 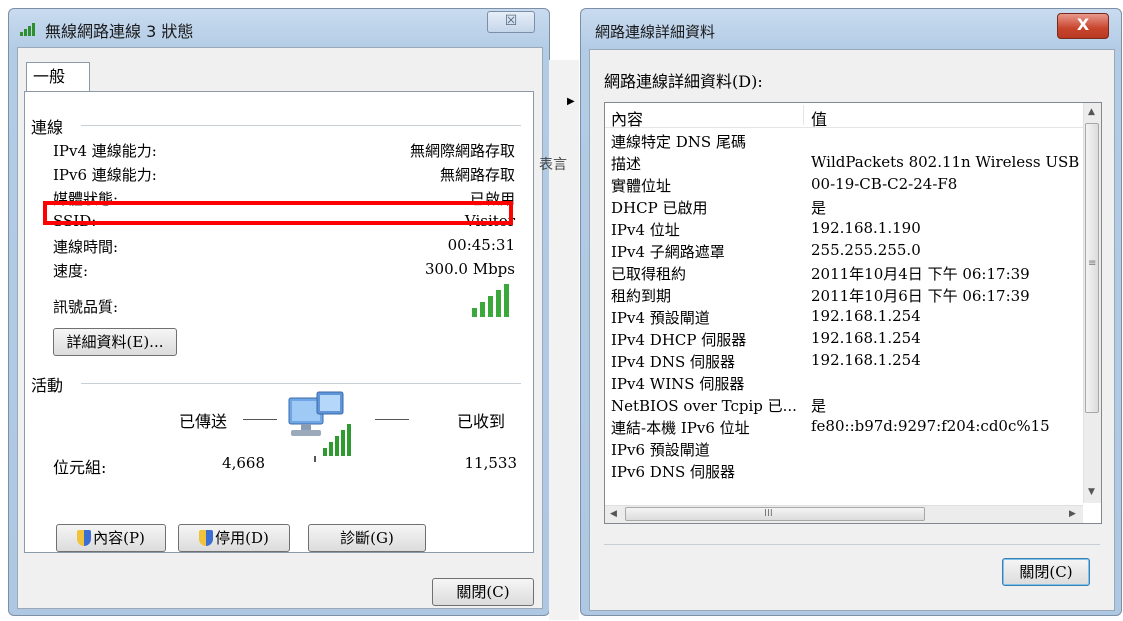 I want to click on properties-button: 內容(P), so click(x=111, y=538).